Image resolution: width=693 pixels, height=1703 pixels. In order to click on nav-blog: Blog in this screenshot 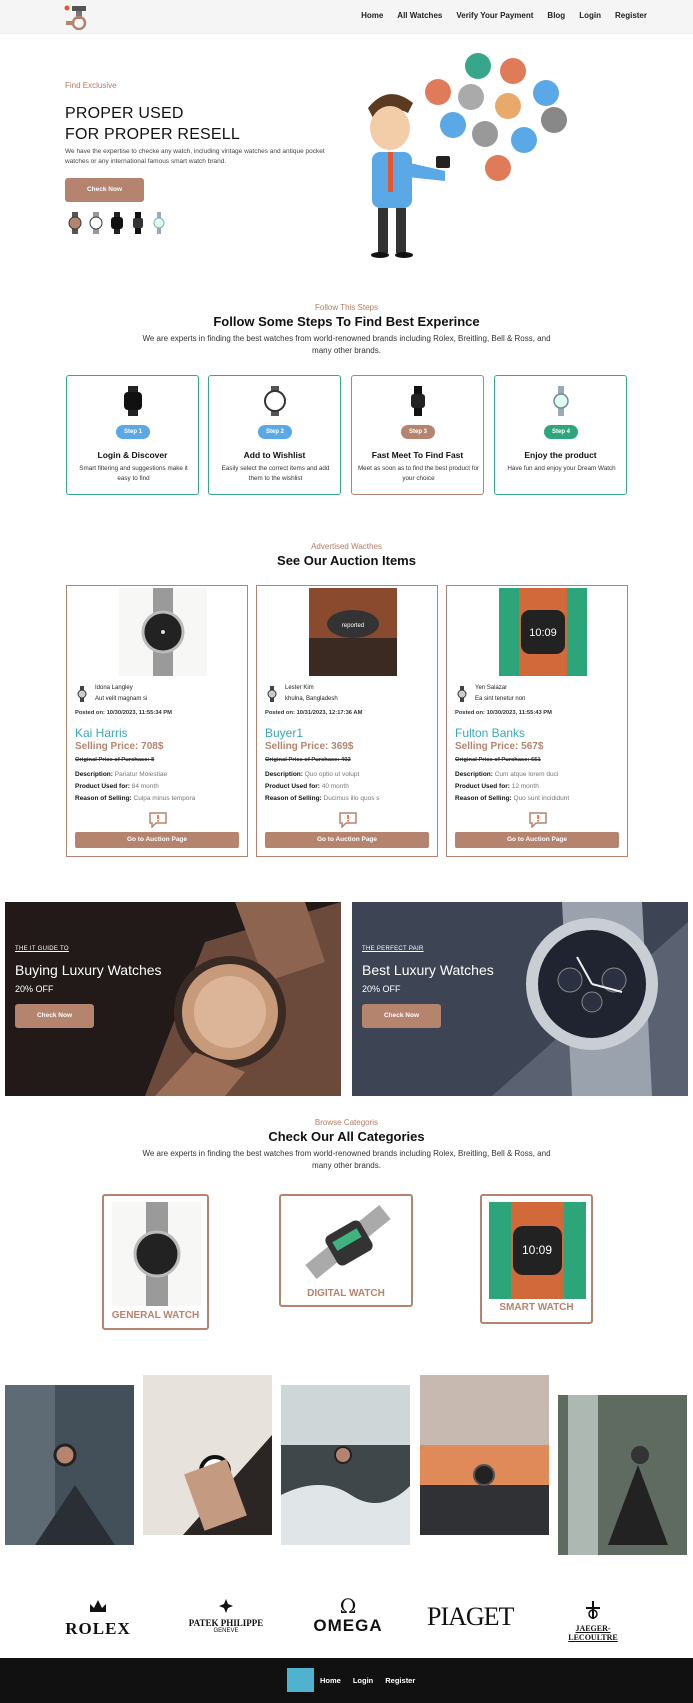, I will do `click(556, 15)`.